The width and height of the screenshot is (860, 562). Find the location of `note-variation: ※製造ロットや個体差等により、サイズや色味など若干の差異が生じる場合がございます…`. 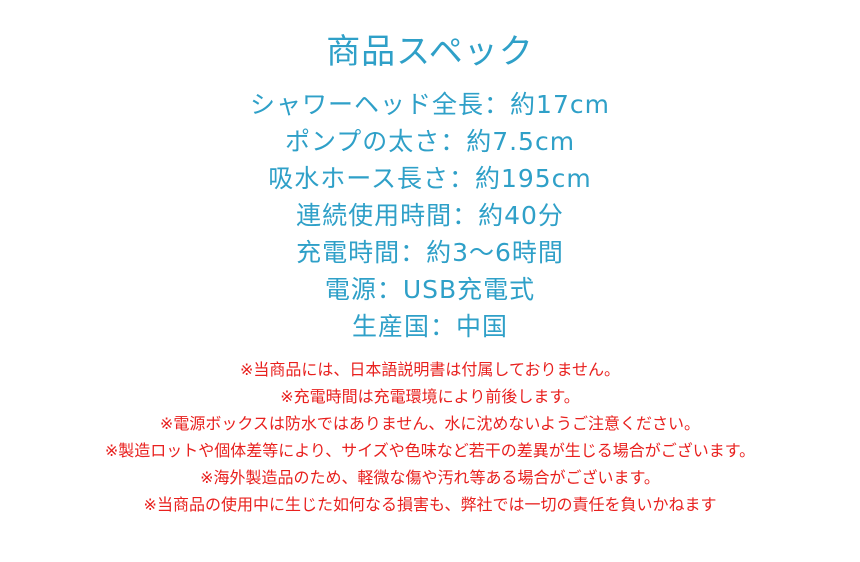

note-variation: ※製造ロットや個体差等により、サイズや色味など若干の差異が生じる場合がございます… is located at coordinates (430, 450).